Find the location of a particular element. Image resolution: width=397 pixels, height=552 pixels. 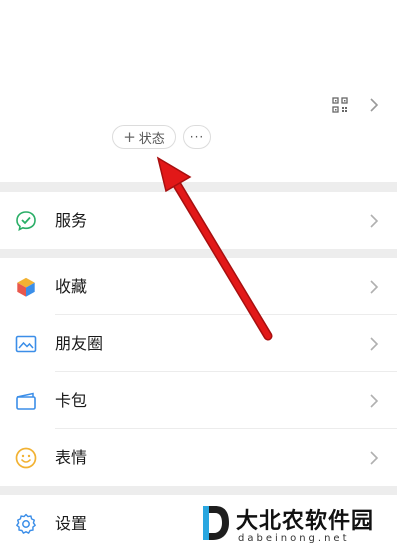

menu-item-favorites: 收藏 is located at coordinates (198, 286).